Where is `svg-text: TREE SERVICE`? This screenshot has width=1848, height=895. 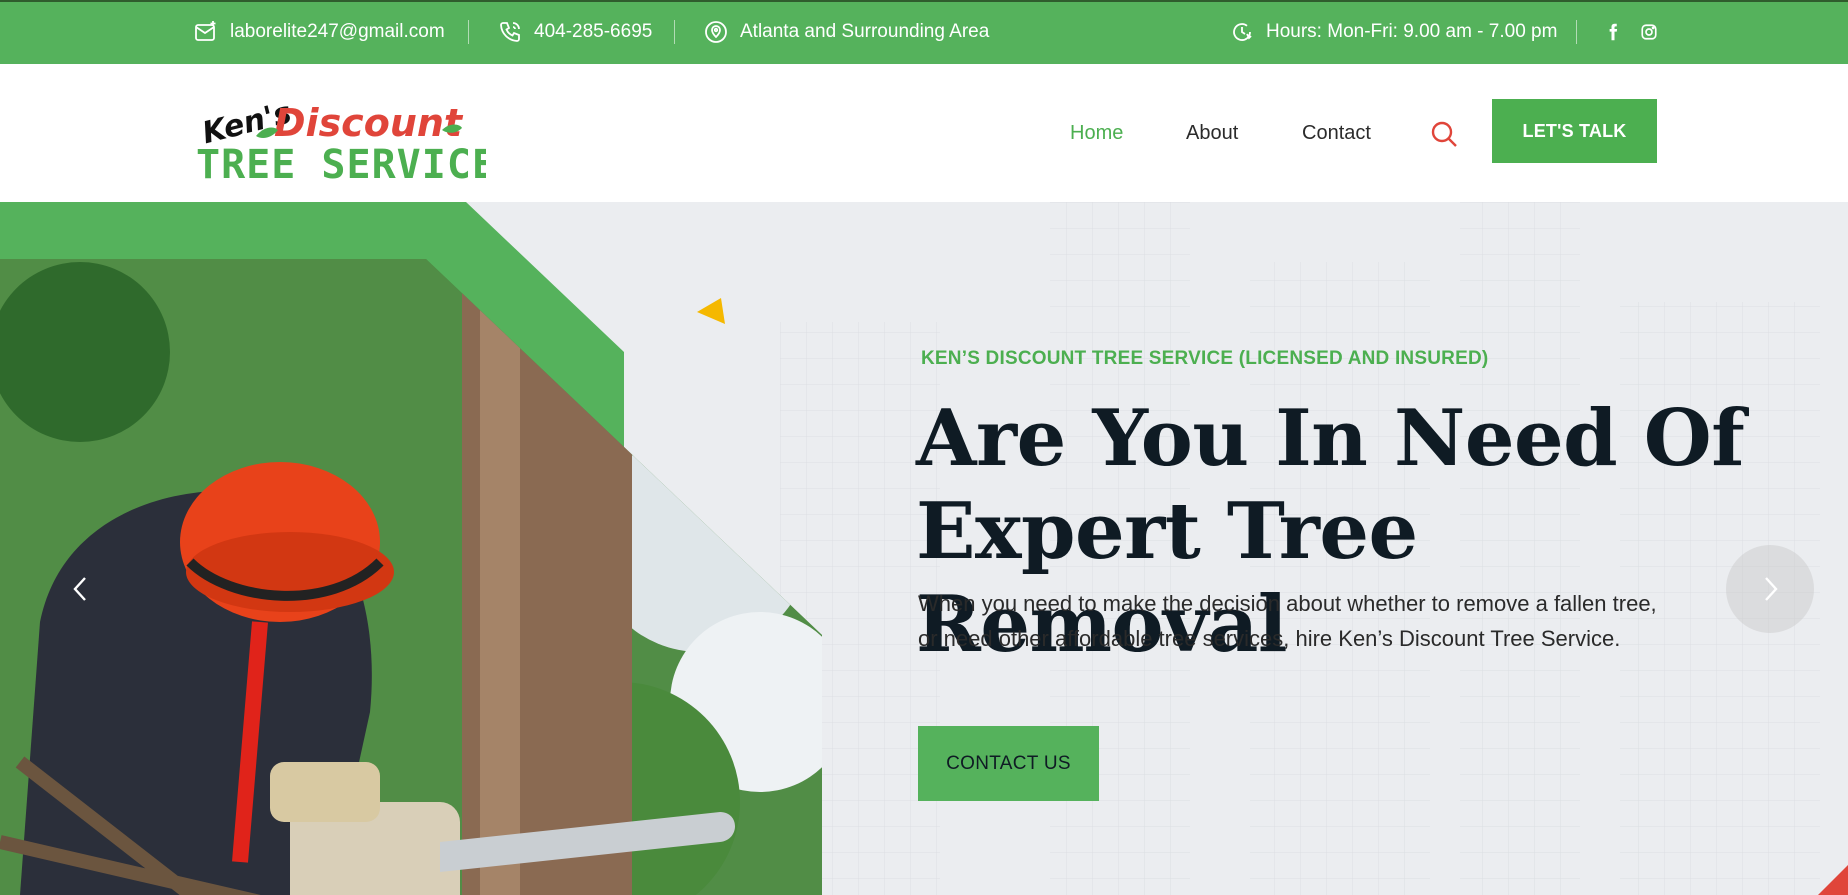 svg-text: TREE SERVICE is located at coordinates (341, 164).